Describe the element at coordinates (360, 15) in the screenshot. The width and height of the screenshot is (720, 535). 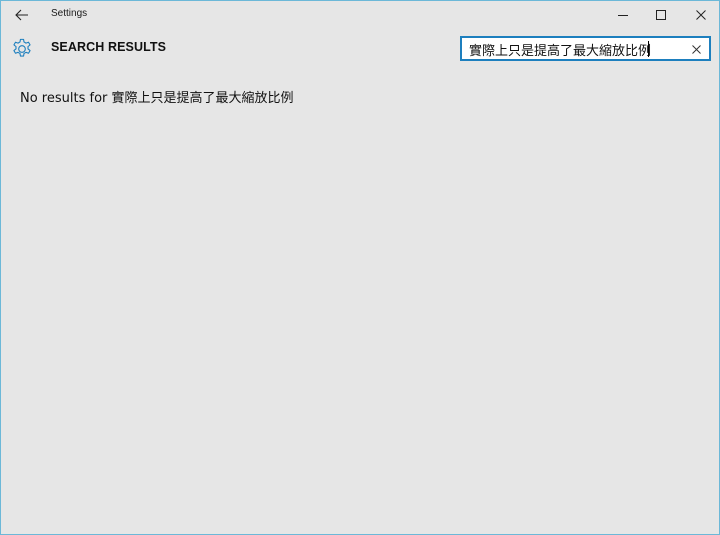
I see `title-bar: Settings` at that location.